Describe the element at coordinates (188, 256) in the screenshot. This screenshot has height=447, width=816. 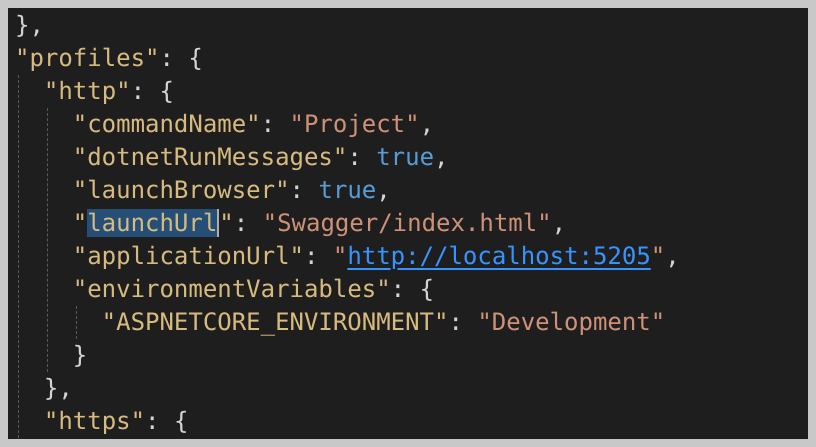
I see `json-key: "applicationUrl"` at that location.